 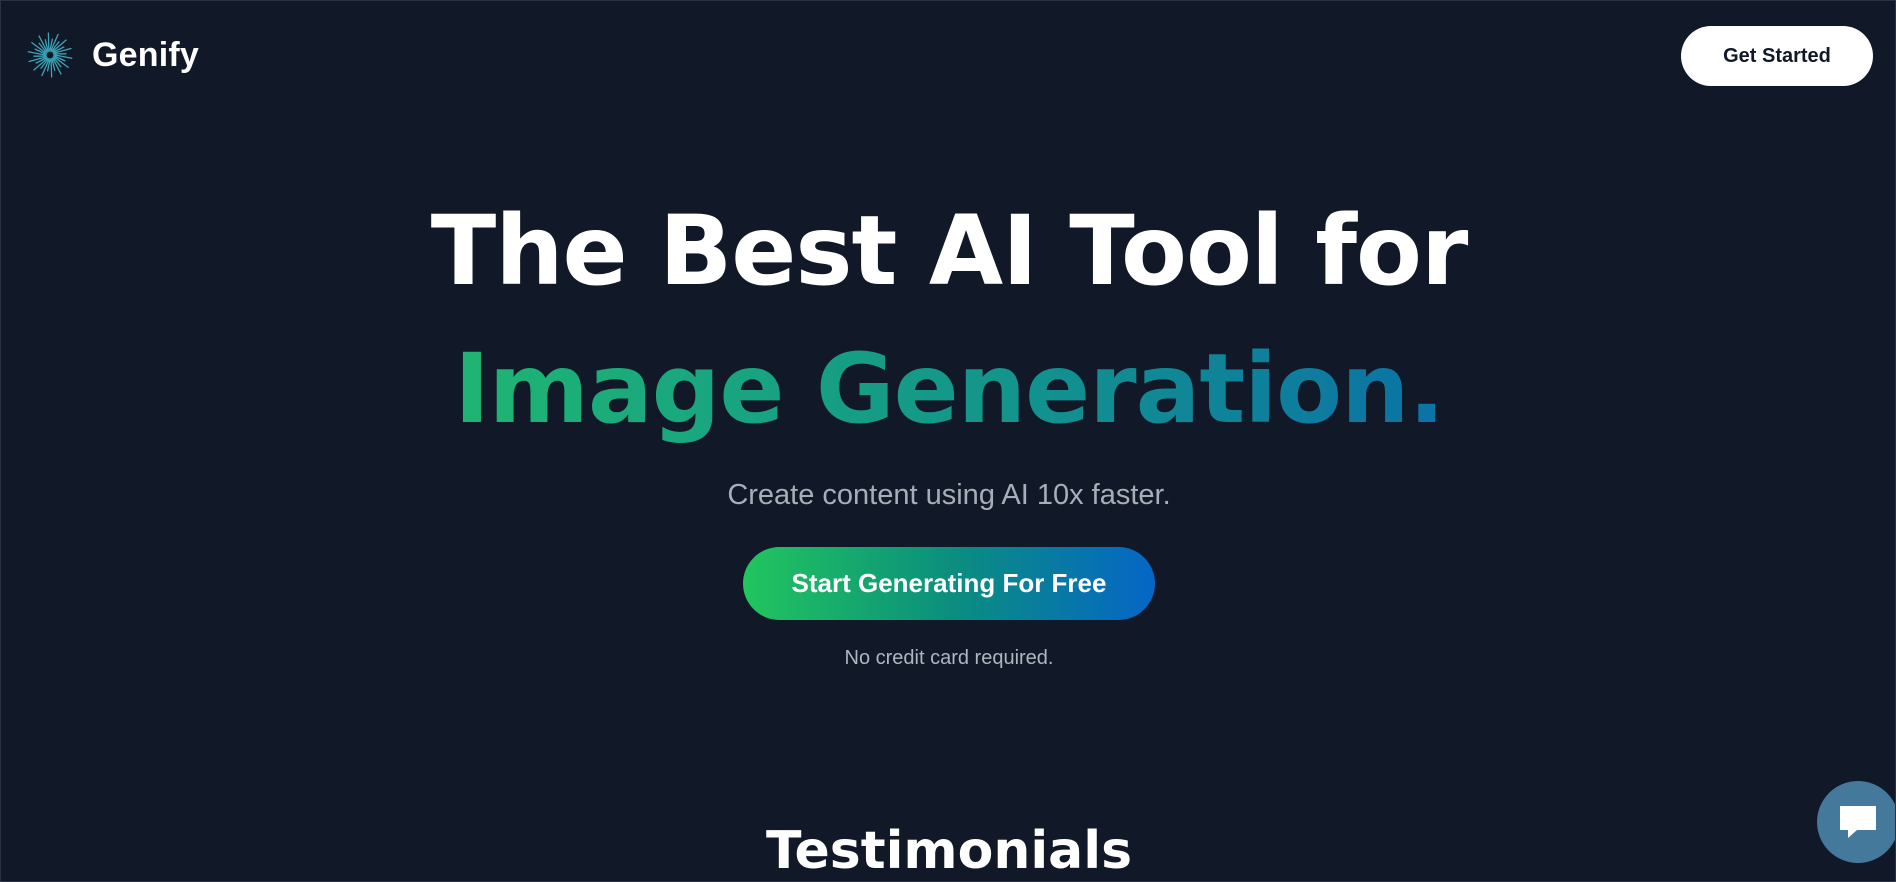 I want to click on brand-name: Genify, so click(x=146, y=54).